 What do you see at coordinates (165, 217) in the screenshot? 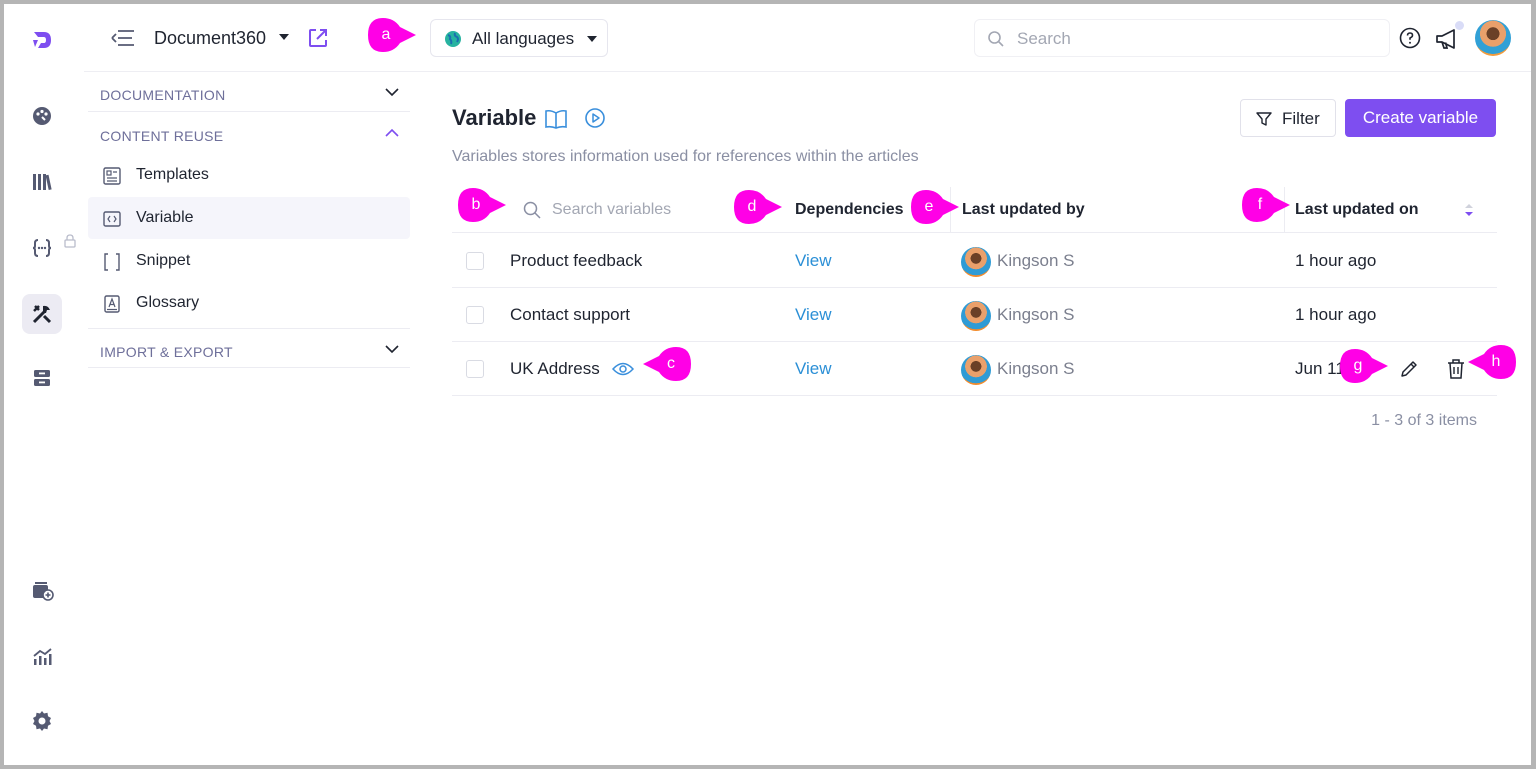
I see `nav-item-label: Variable` at bounding box center [165, 217].